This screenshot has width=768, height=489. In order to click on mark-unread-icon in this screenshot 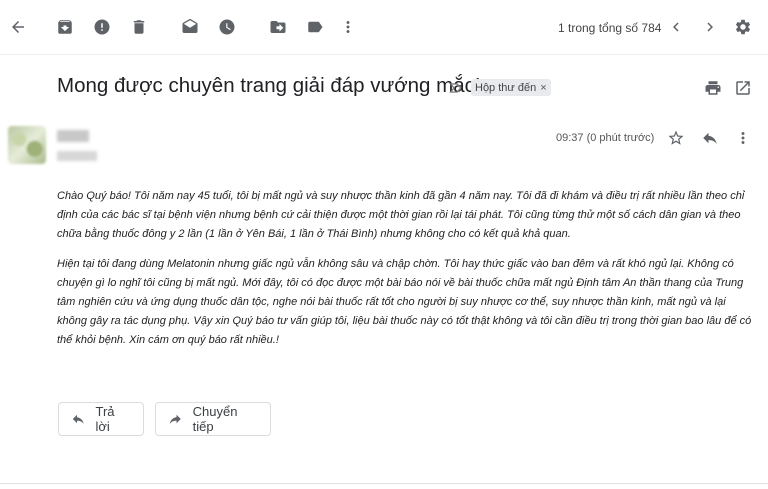, I will do `click(190, 27)`.